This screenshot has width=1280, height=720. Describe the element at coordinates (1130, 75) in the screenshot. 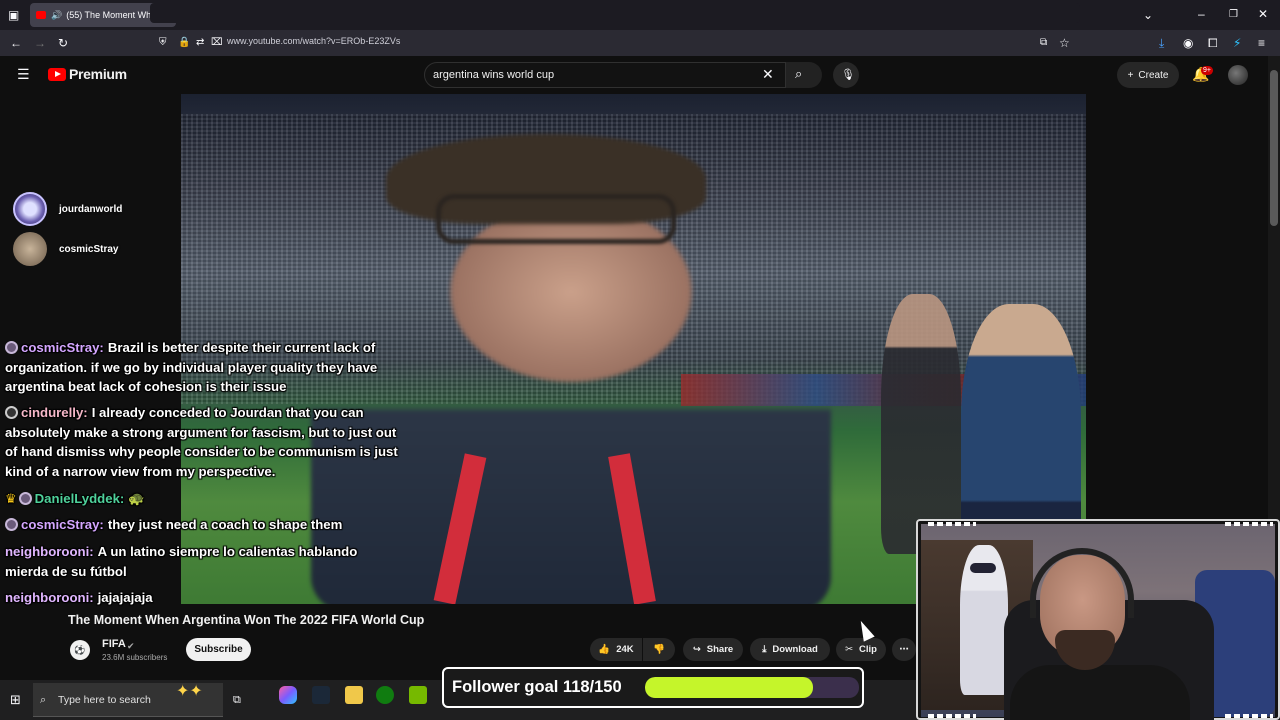

I see `plus-icon: +` at that location.